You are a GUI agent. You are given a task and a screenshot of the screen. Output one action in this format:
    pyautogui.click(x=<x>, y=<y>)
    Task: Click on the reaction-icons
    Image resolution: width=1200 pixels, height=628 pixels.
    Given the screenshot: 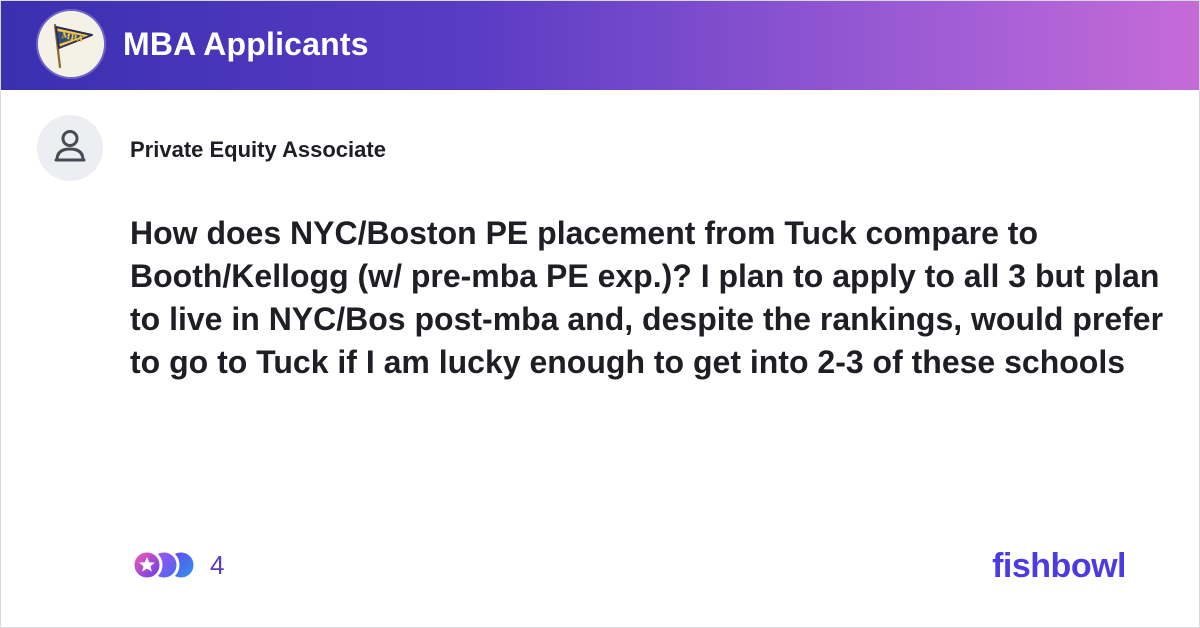 What is the action you would take?
    pyautogui.click(x=164, y=565)
    